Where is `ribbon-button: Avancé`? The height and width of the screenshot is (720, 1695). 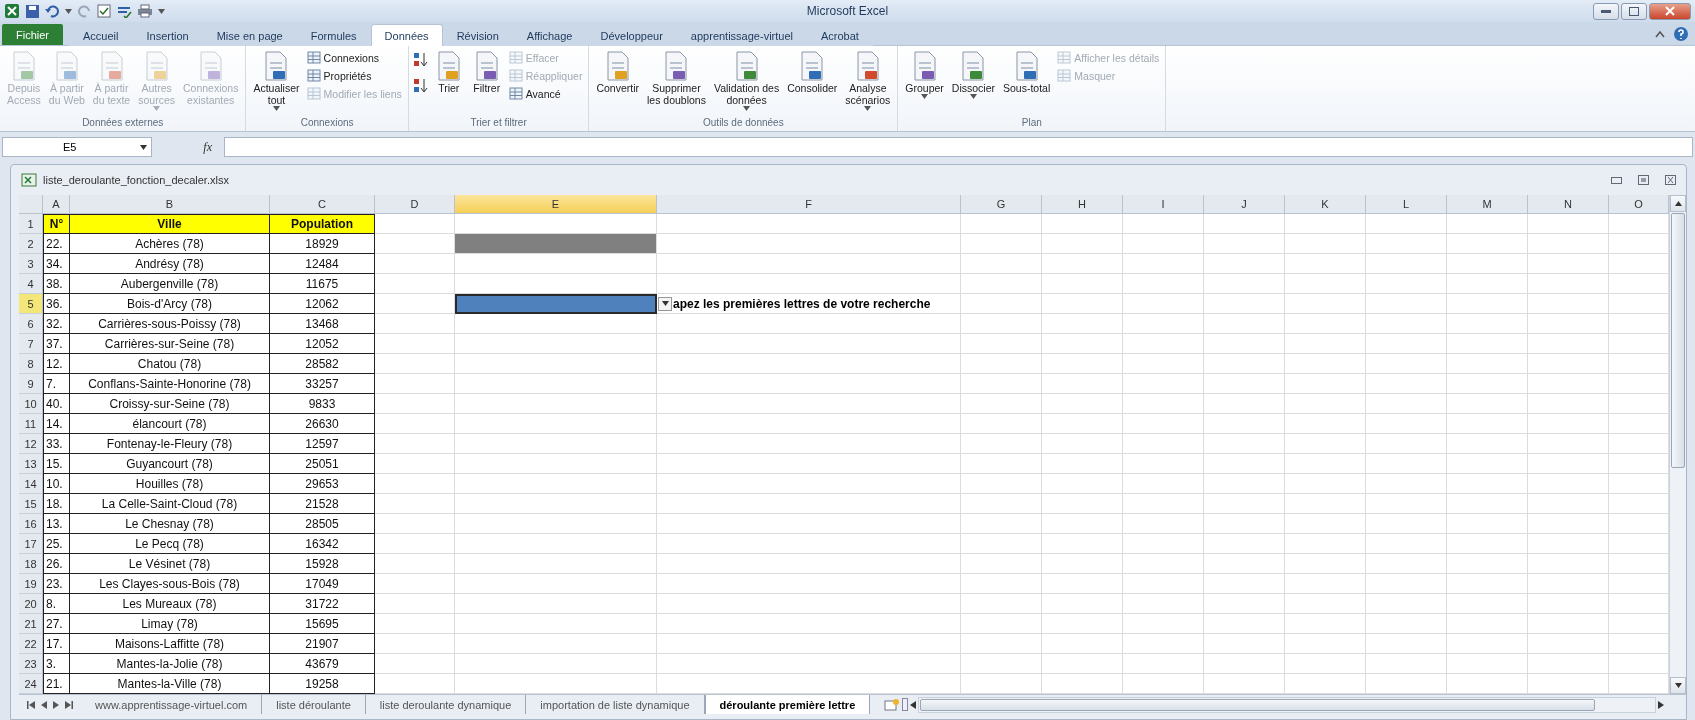 ribbon-button: Avancé is located at coordinates (545, 93).